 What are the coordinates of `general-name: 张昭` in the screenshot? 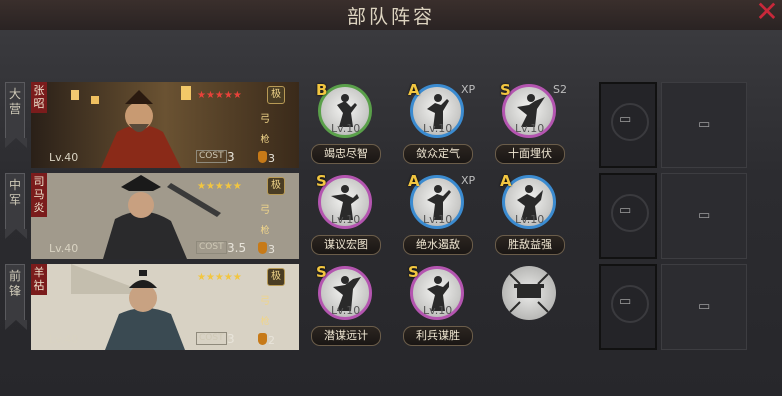 It's located at (39, 97).